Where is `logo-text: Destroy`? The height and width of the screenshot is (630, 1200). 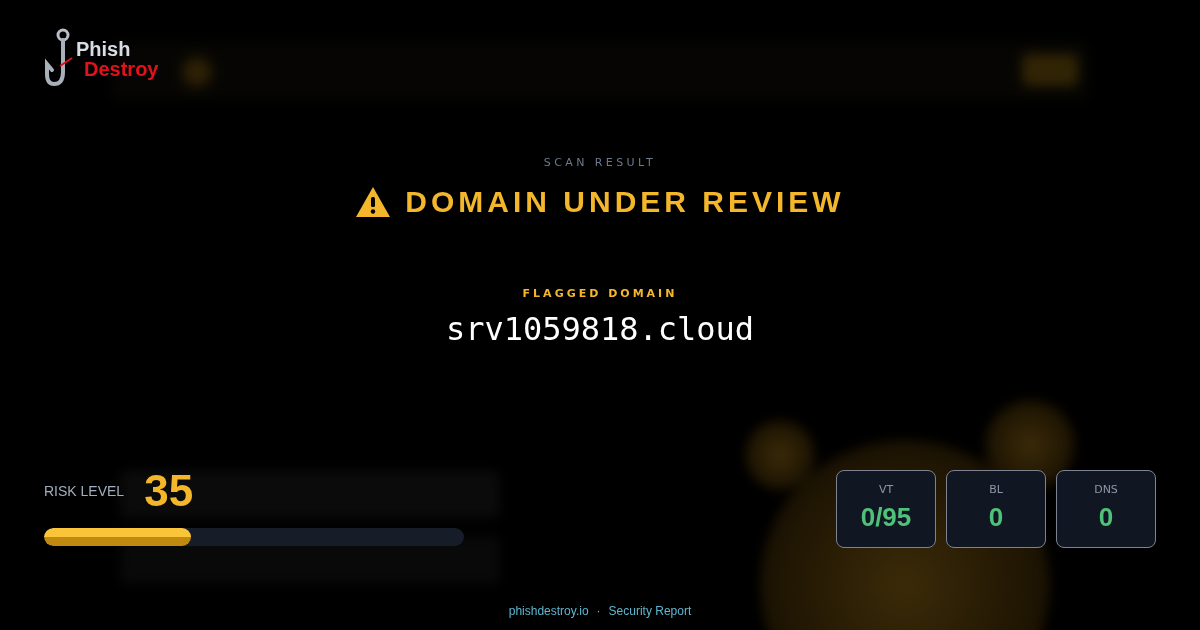 logo-text: Destroy is located at coordinates (121, 69).